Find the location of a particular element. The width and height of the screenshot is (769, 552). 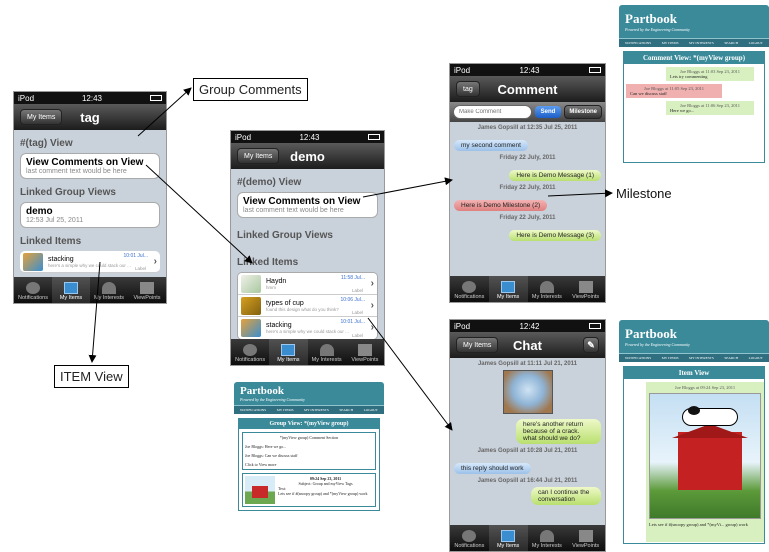

group-comments-callout: Group Comments is located at coordinates (250, 89).